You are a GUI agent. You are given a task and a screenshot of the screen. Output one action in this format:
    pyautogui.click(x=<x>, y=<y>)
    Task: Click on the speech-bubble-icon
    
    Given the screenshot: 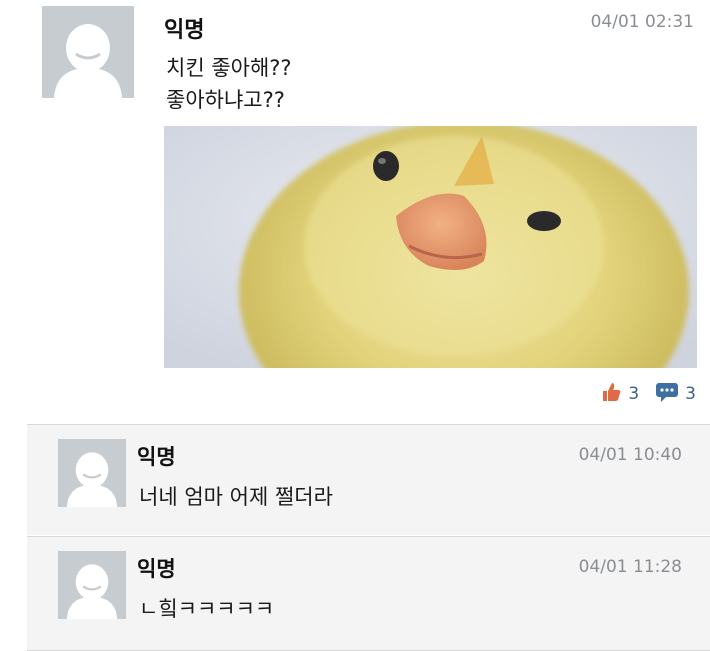 What is the action you would take?
    pyautogui.click(x=667, y=394)
    